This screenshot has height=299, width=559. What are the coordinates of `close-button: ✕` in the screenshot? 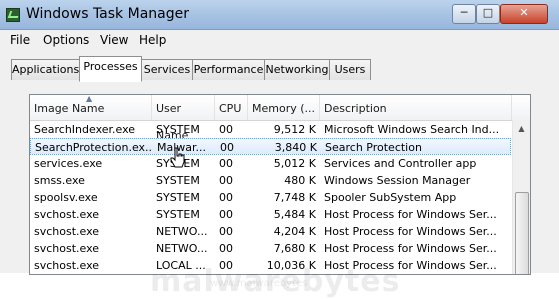 It's located at (524, 14).